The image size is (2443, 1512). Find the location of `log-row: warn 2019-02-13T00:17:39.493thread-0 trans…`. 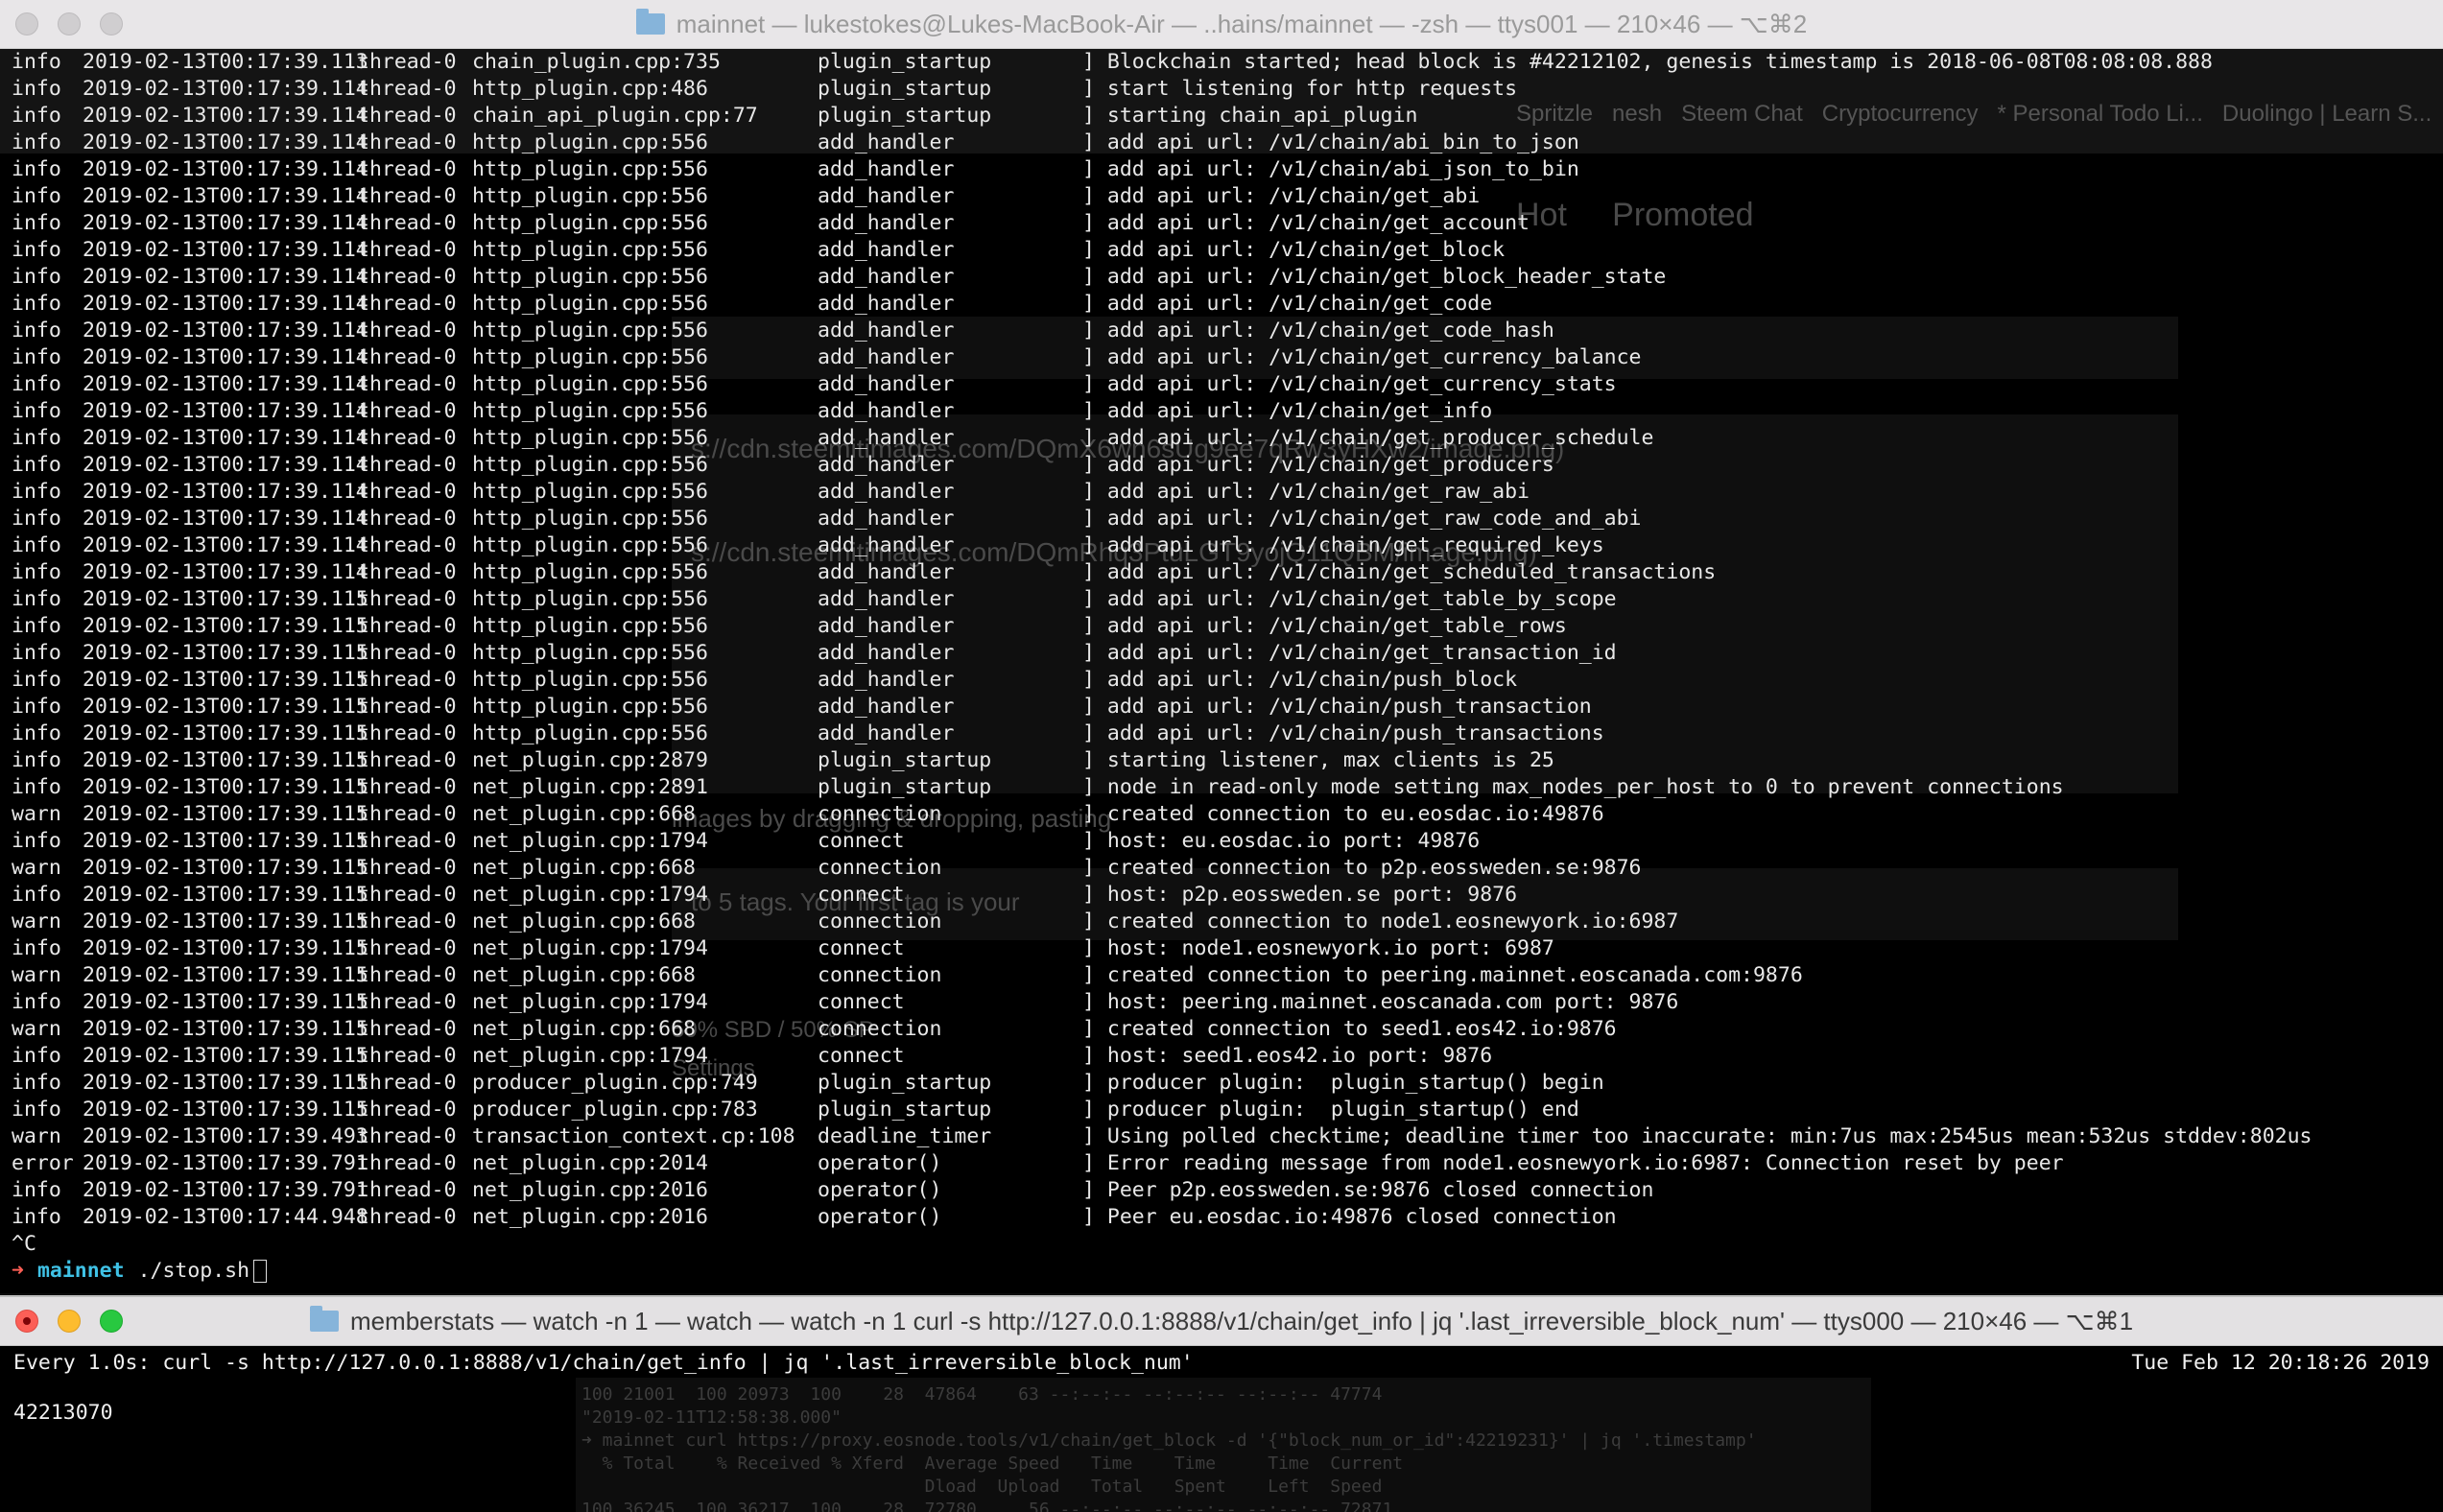

log-row: warn 2019-02-13T00:17:39.493thread-0 trans… is located at coordinates (1162, 1136).